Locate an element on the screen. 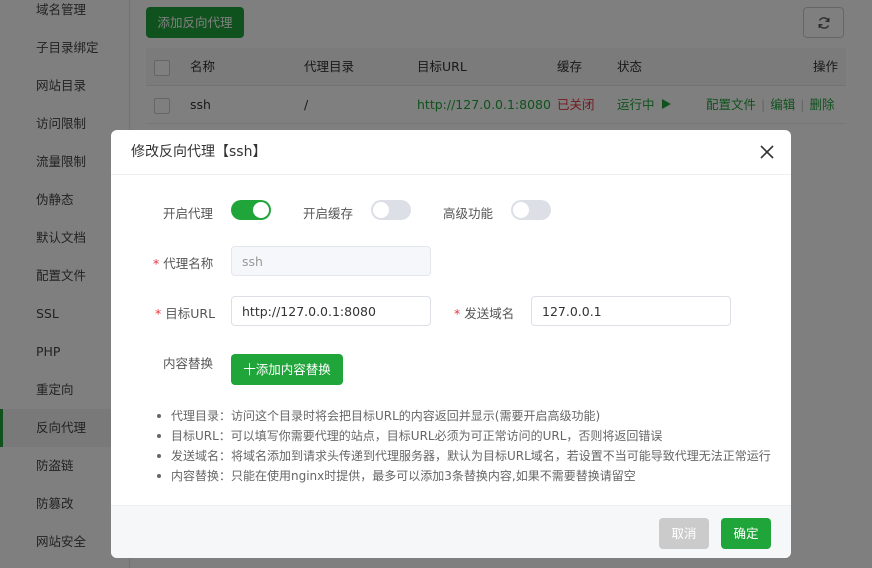 Image resolution: width=872 pixels, height=568 pixels. send-domain-input is located at coordinates (631, 311).